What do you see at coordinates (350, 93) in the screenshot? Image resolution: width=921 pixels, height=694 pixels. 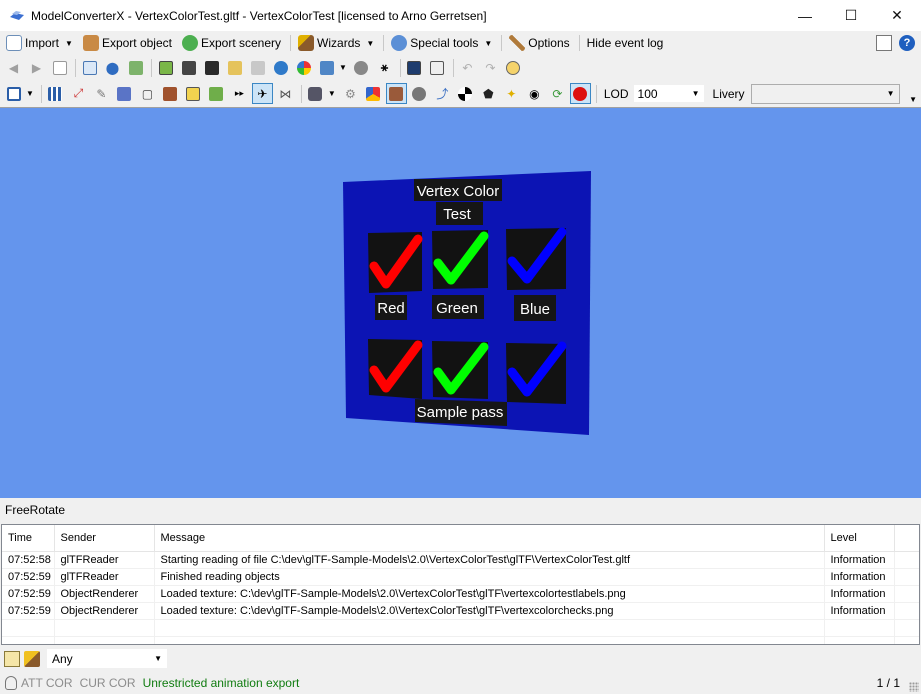 I see `cog-sphere-icon: ⚙` at bounding box center [350, 93].